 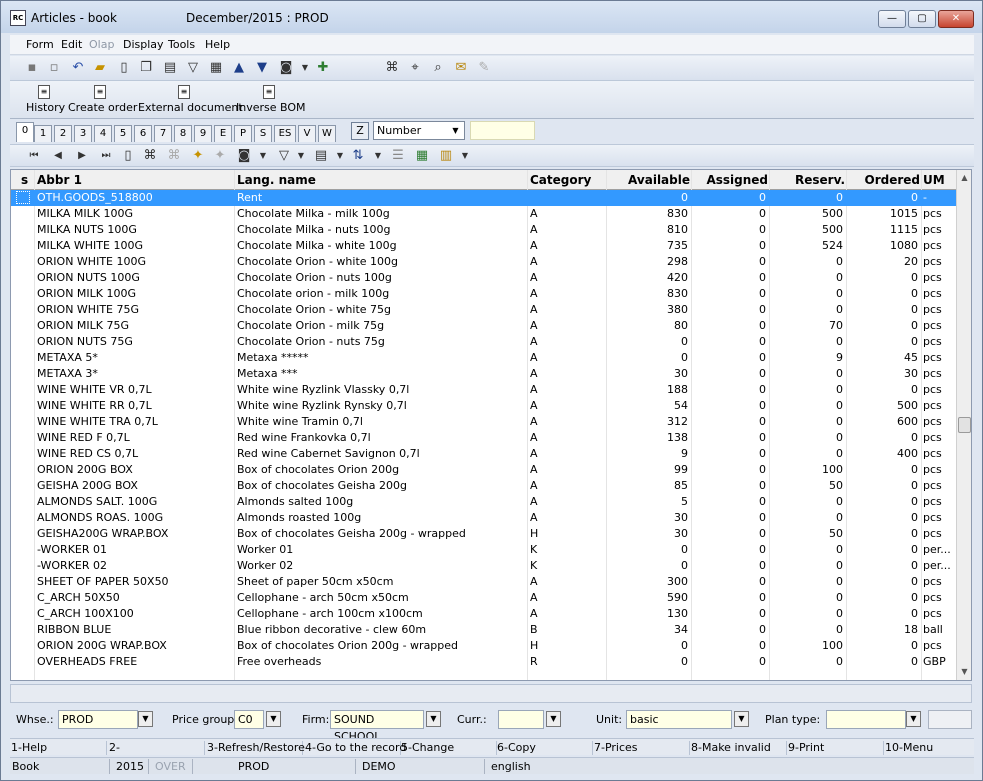 What do you see at coordinates (143, 133) in the screenshot?
I see `tab-6: 6` at bounding box center [143, 133].